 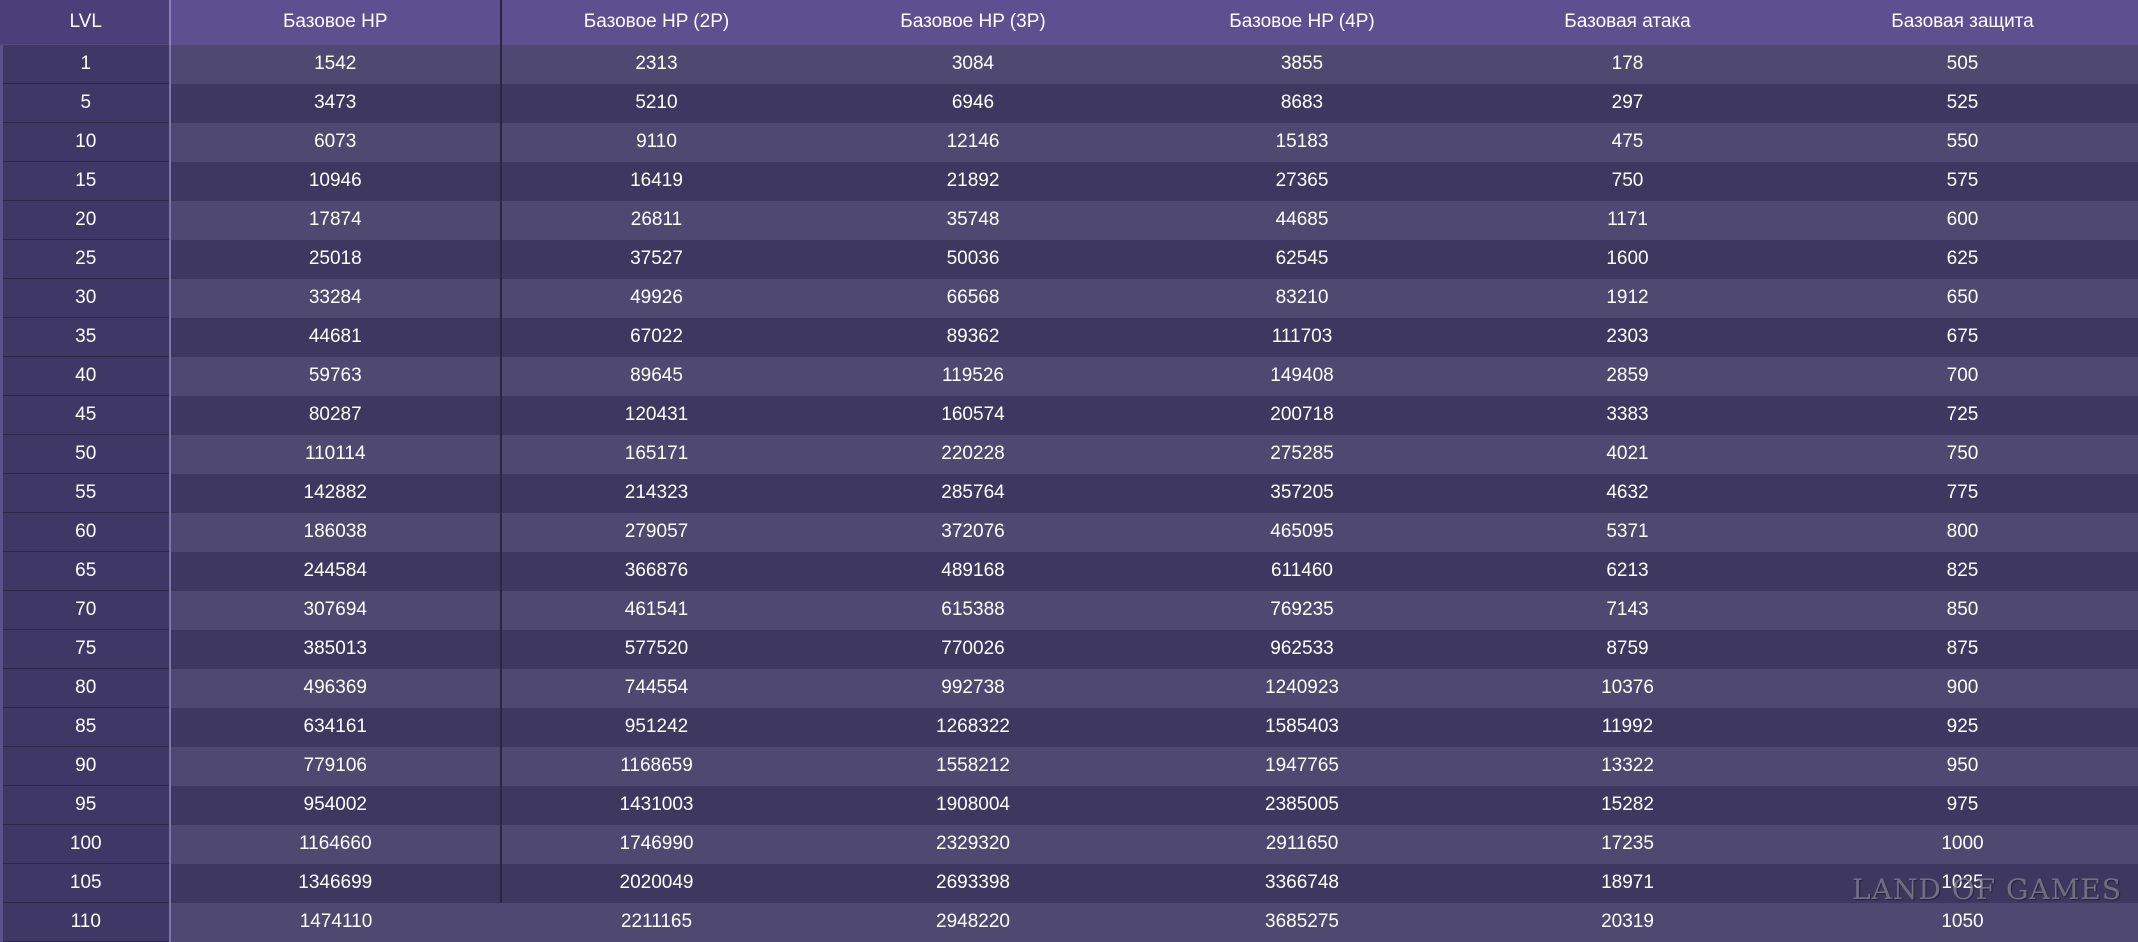 What do you see at coordinates (973, 571) in the screenshot?
I see `stat-cell: 489168` at bounding box center [973, 571].